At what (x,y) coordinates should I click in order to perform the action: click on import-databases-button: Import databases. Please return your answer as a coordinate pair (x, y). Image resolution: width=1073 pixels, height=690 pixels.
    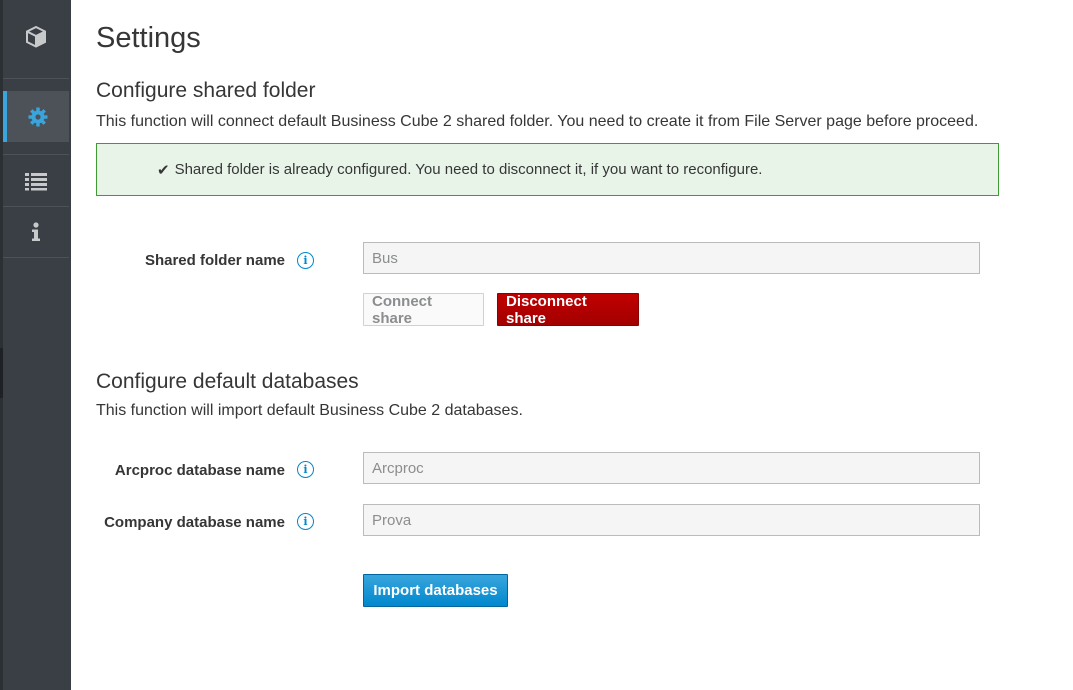
    Looking at the image, I should click on (435, 590).